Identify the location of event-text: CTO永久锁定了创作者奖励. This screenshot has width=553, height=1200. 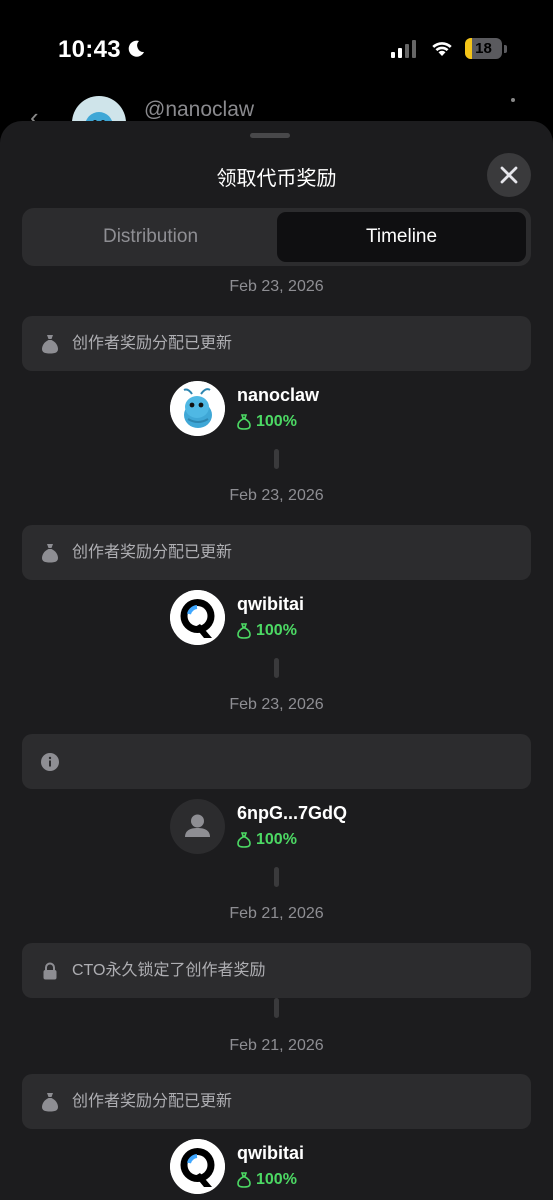
(169, 970).